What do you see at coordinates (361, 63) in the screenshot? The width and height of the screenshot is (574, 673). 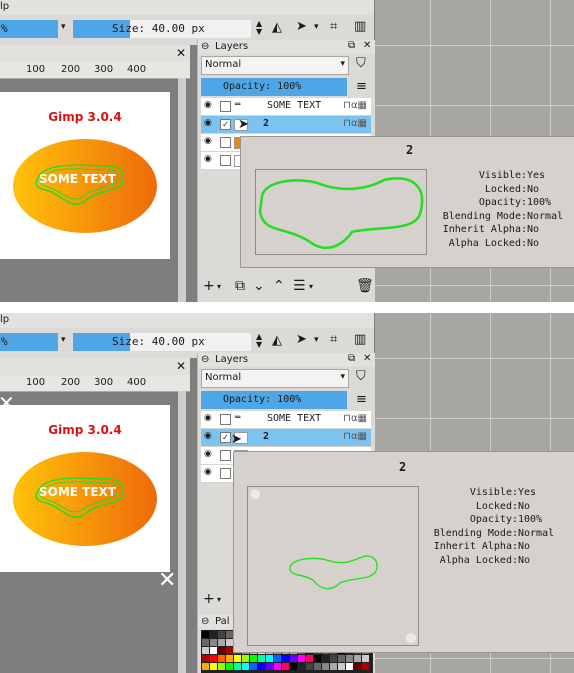 I see `filter-icon: ⛉` at bounding box center [361, 63].